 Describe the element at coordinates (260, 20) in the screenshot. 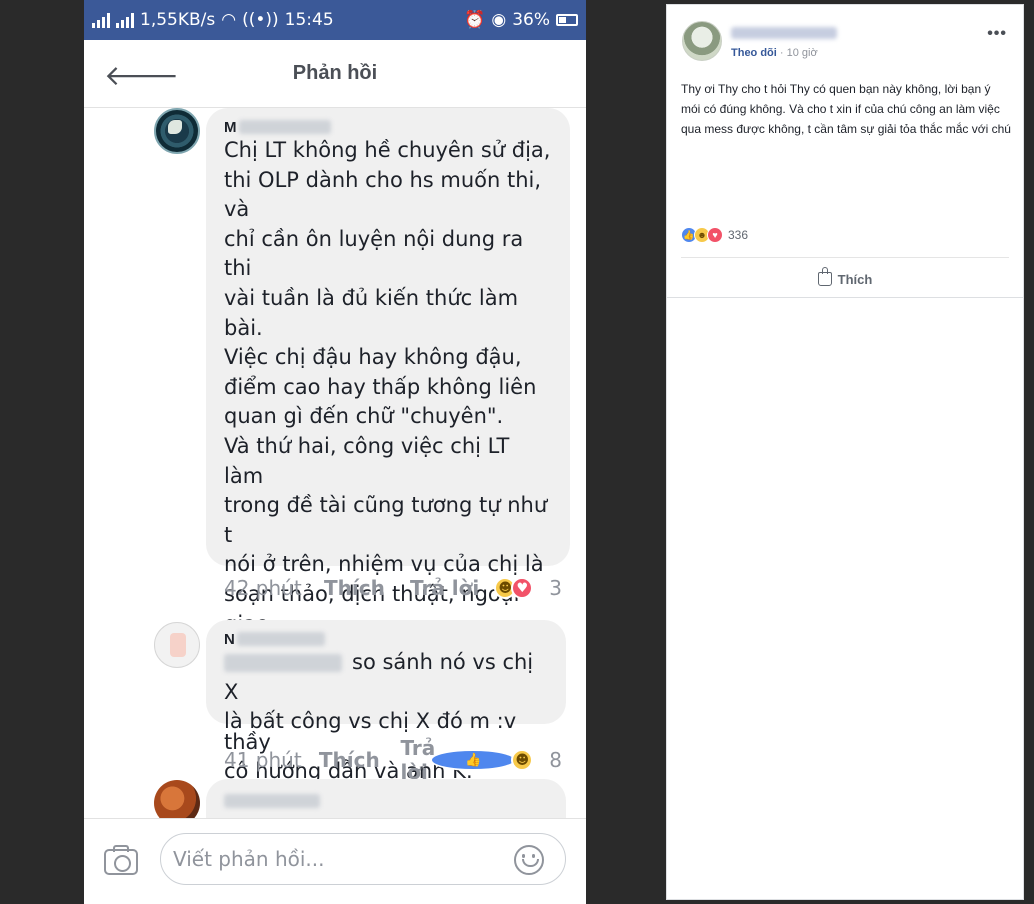

I see `vibrate-icon: ((•))` at that location.